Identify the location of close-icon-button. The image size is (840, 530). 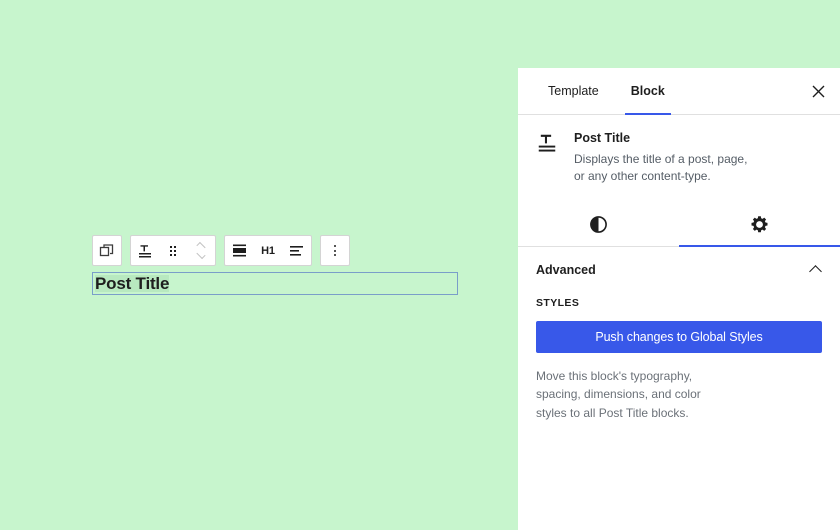
(818, 91).